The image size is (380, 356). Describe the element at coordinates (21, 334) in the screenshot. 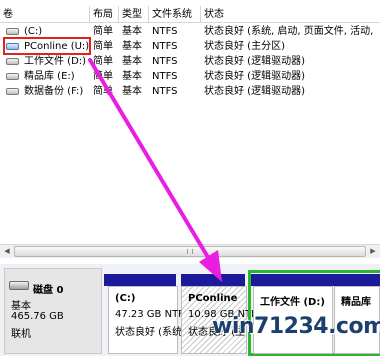

I see `disk-state: 联机` at that location.